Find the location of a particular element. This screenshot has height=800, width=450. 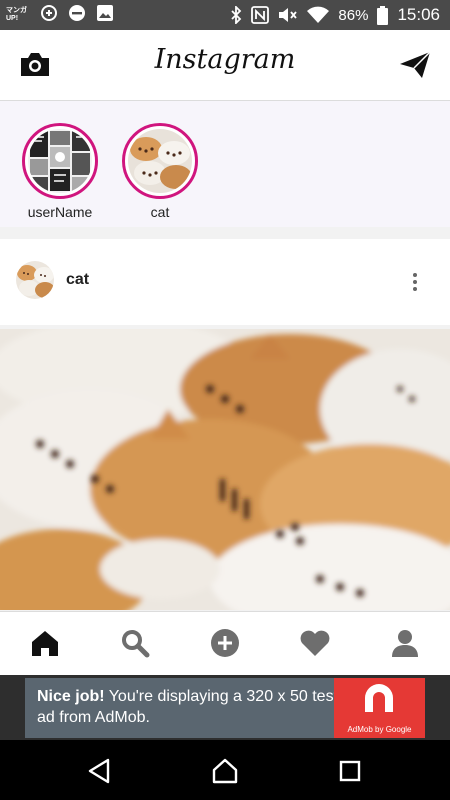

search-icon is located at coordinates (135, 643).